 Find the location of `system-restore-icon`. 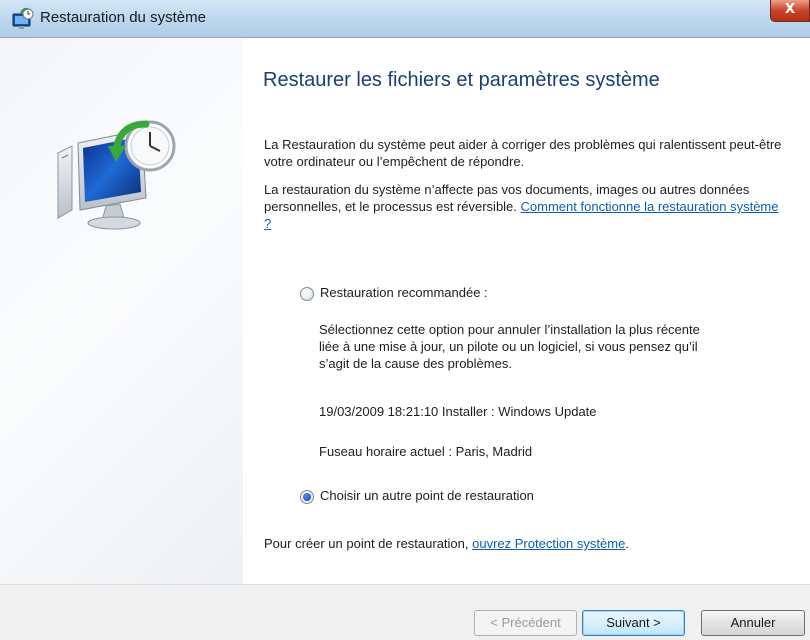

system-restore-icon is located at coordinates (23, 18).